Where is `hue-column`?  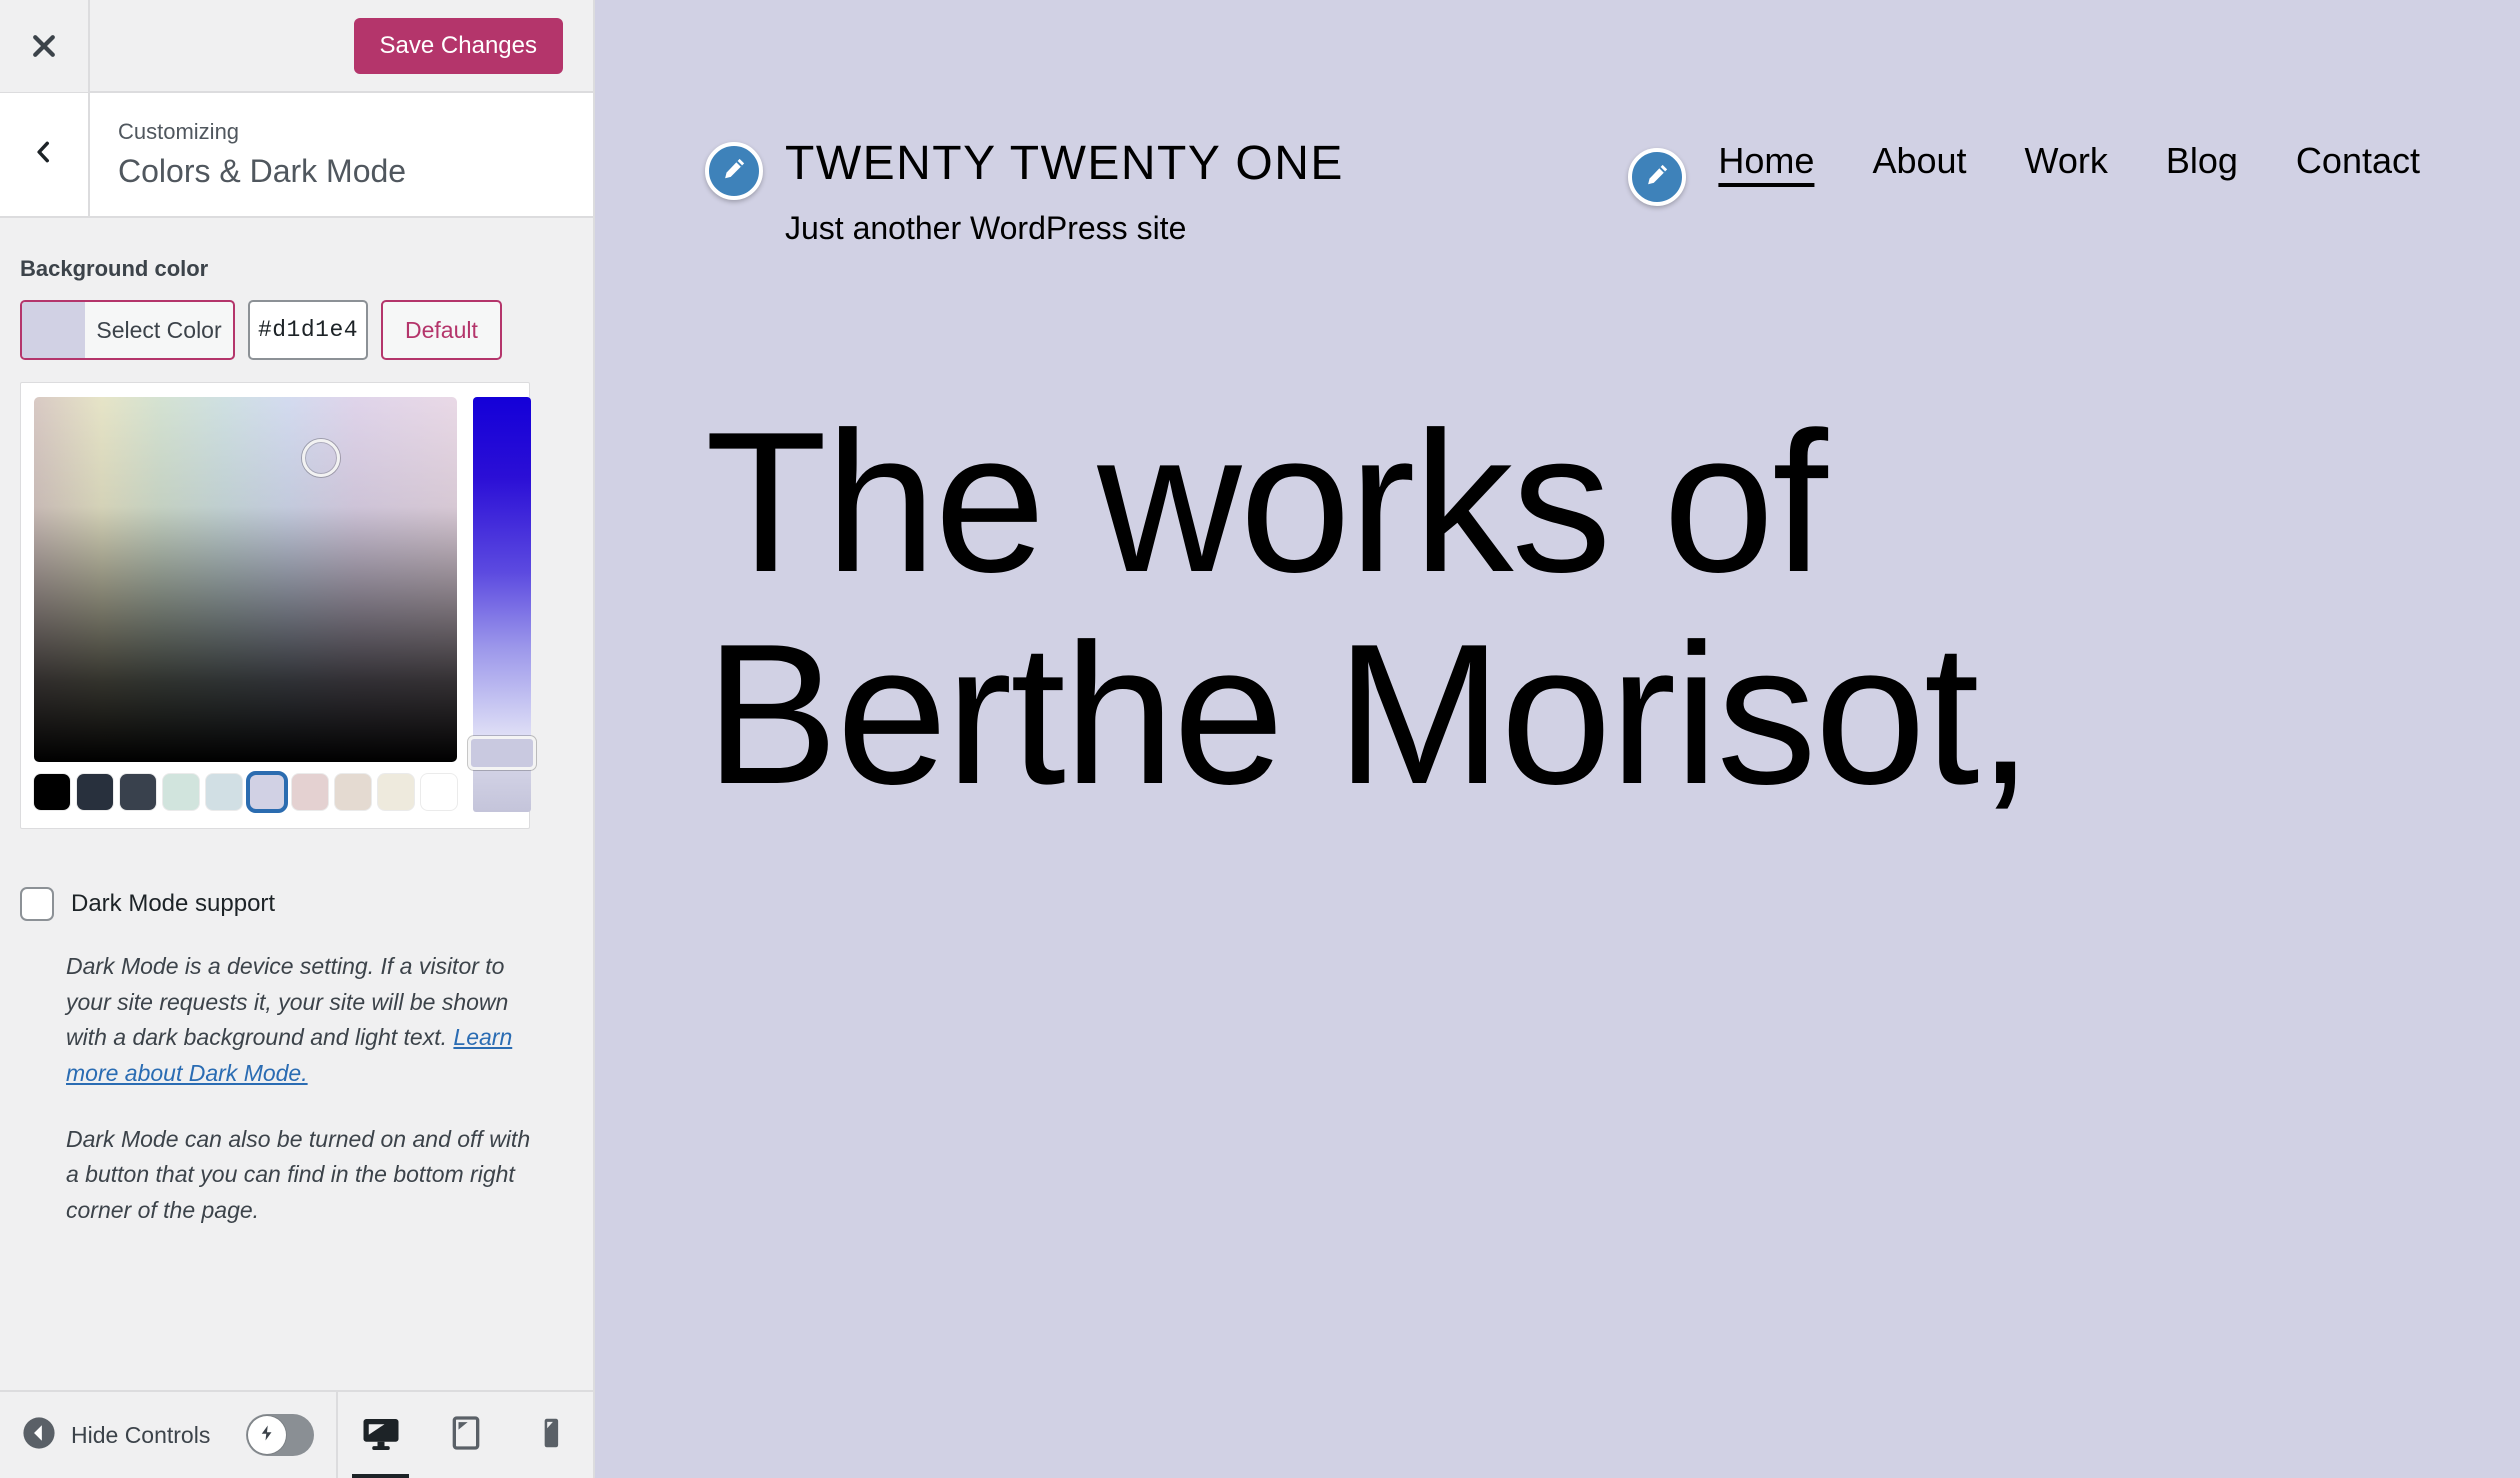 hue-column is located at coordinates (502, 604).